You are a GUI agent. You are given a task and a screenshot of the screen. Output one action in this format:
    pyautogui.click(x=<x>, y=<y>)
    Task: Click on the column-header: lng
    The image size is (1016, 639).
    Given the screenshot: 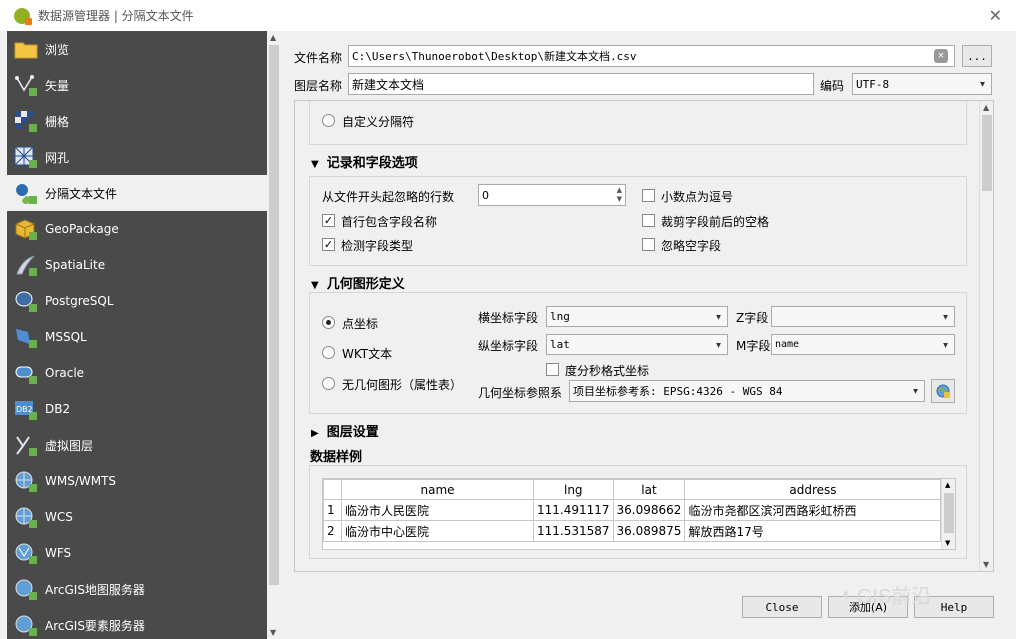 What is the action you would take?
    pyautogui.click(x=573, y=489)
    